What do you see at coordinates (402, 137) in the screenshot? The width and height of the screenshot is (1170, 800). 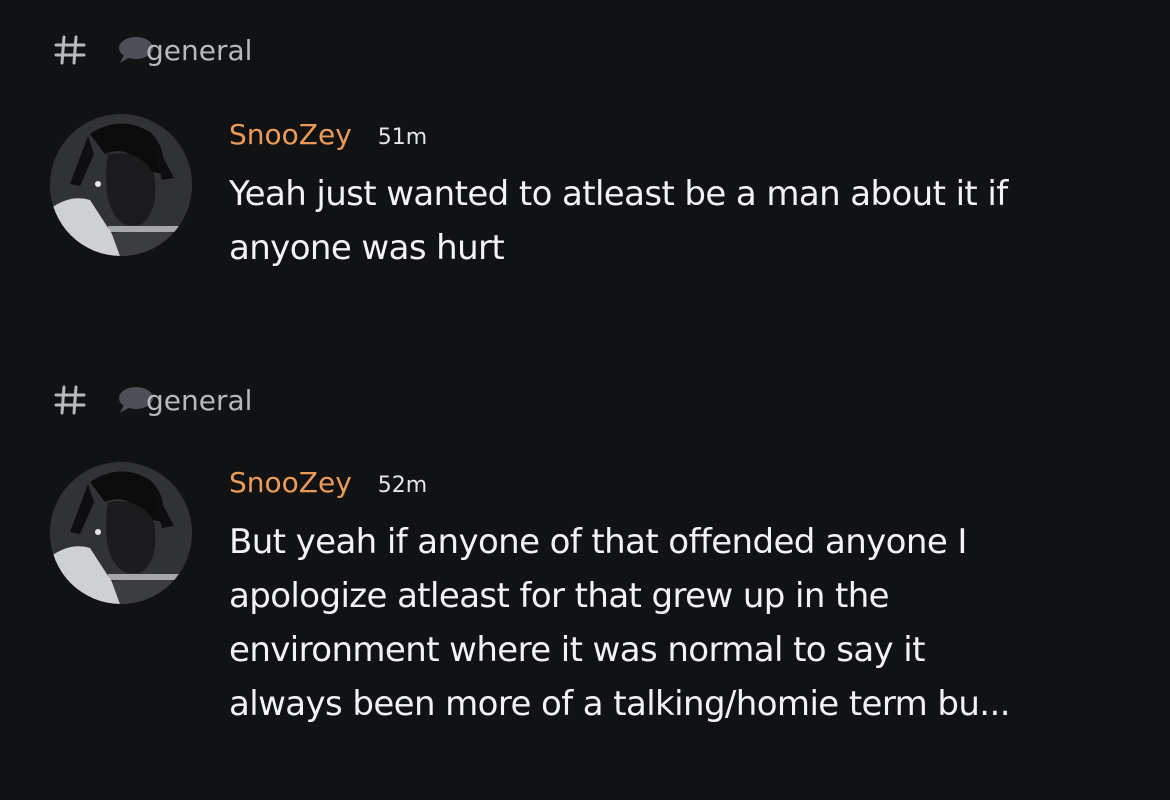 I see `timestamp: 51m` at bounding box center [402, 137].